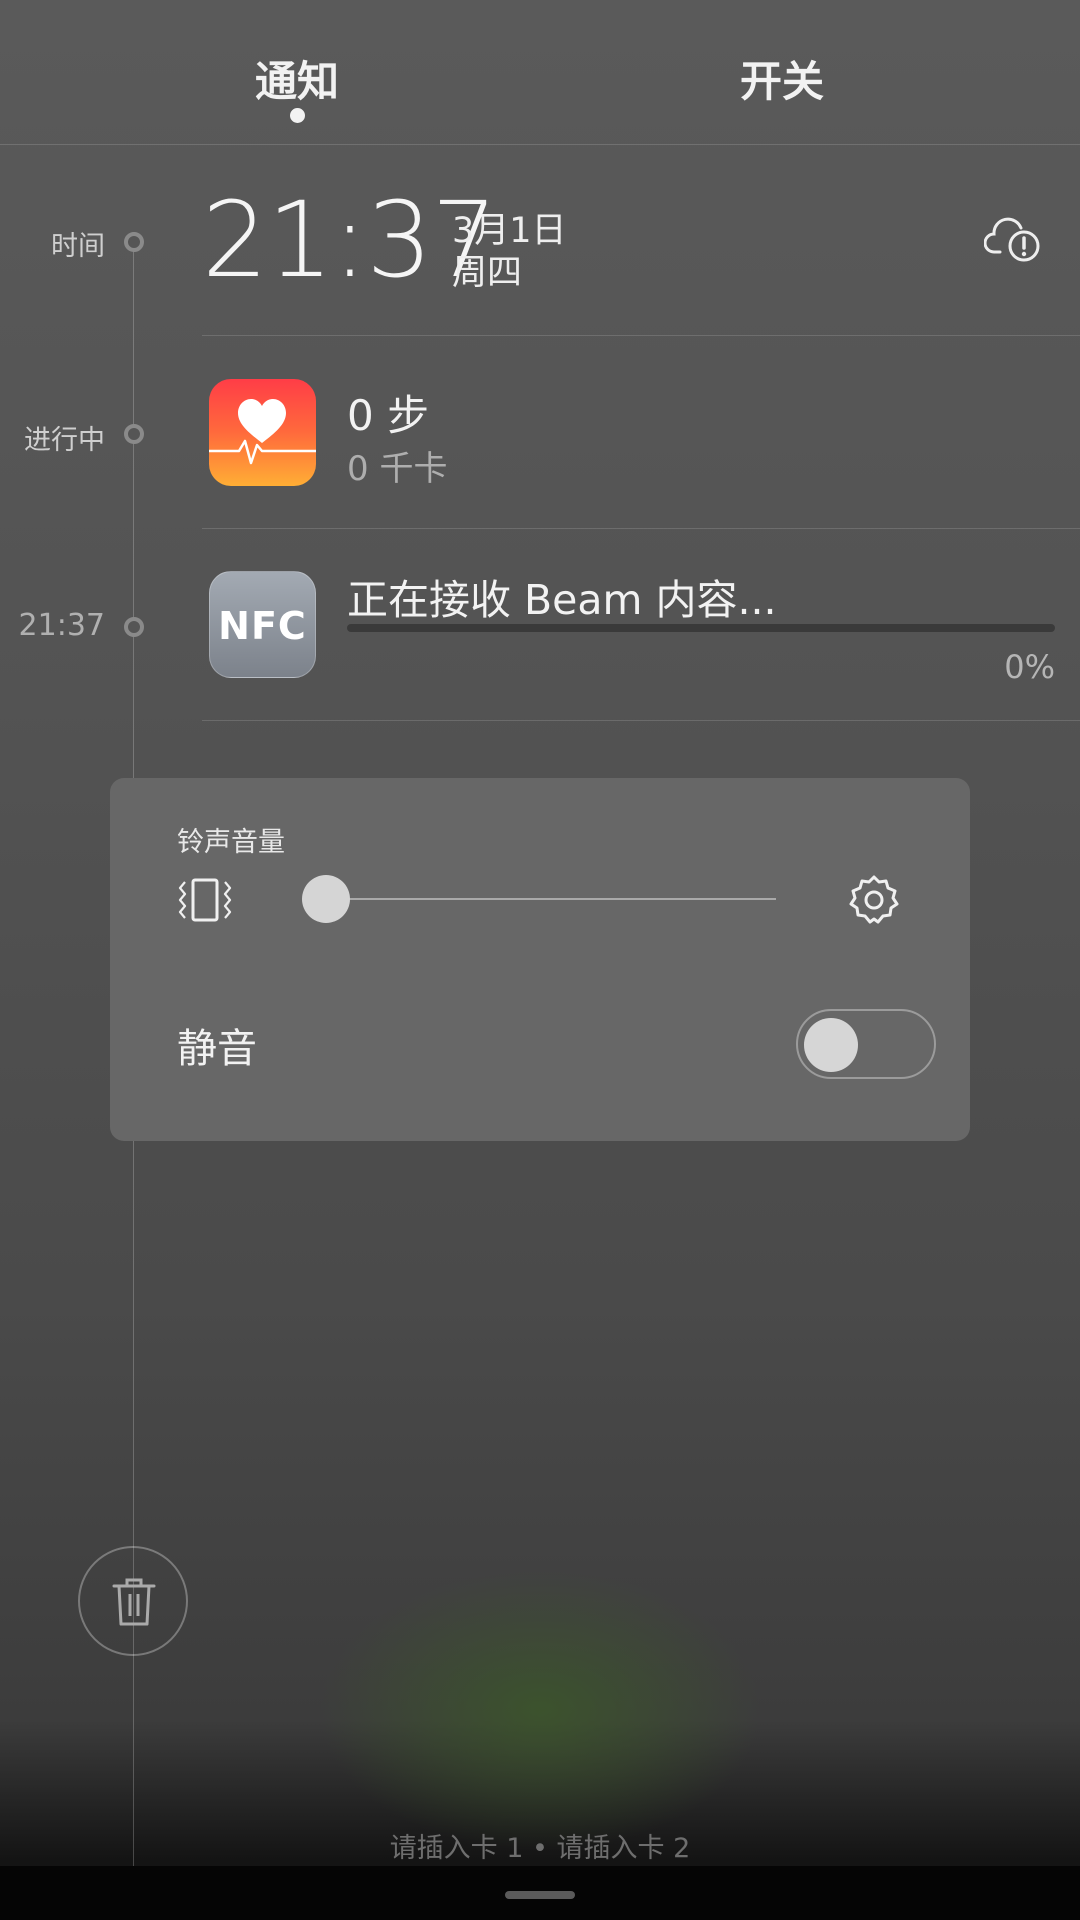 This screenshot has height=1920, width=1080. What do you see at coordinates (551, 899) in the screenshot?
I see `volume-slider-track` at bounding box center [551, 899].